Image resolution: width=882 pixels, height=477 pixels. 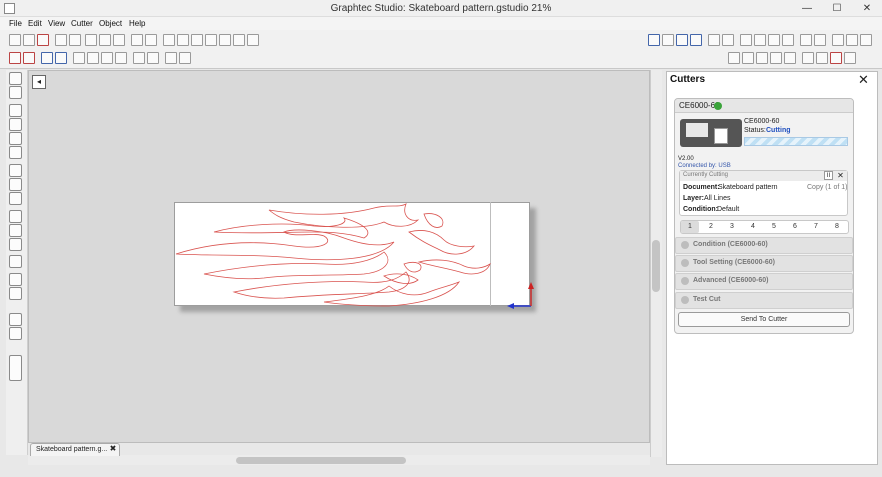 What do you see at coordinates (15, 58) in the screenshot?
I see `group-icon` at bounding box center [15, 58].